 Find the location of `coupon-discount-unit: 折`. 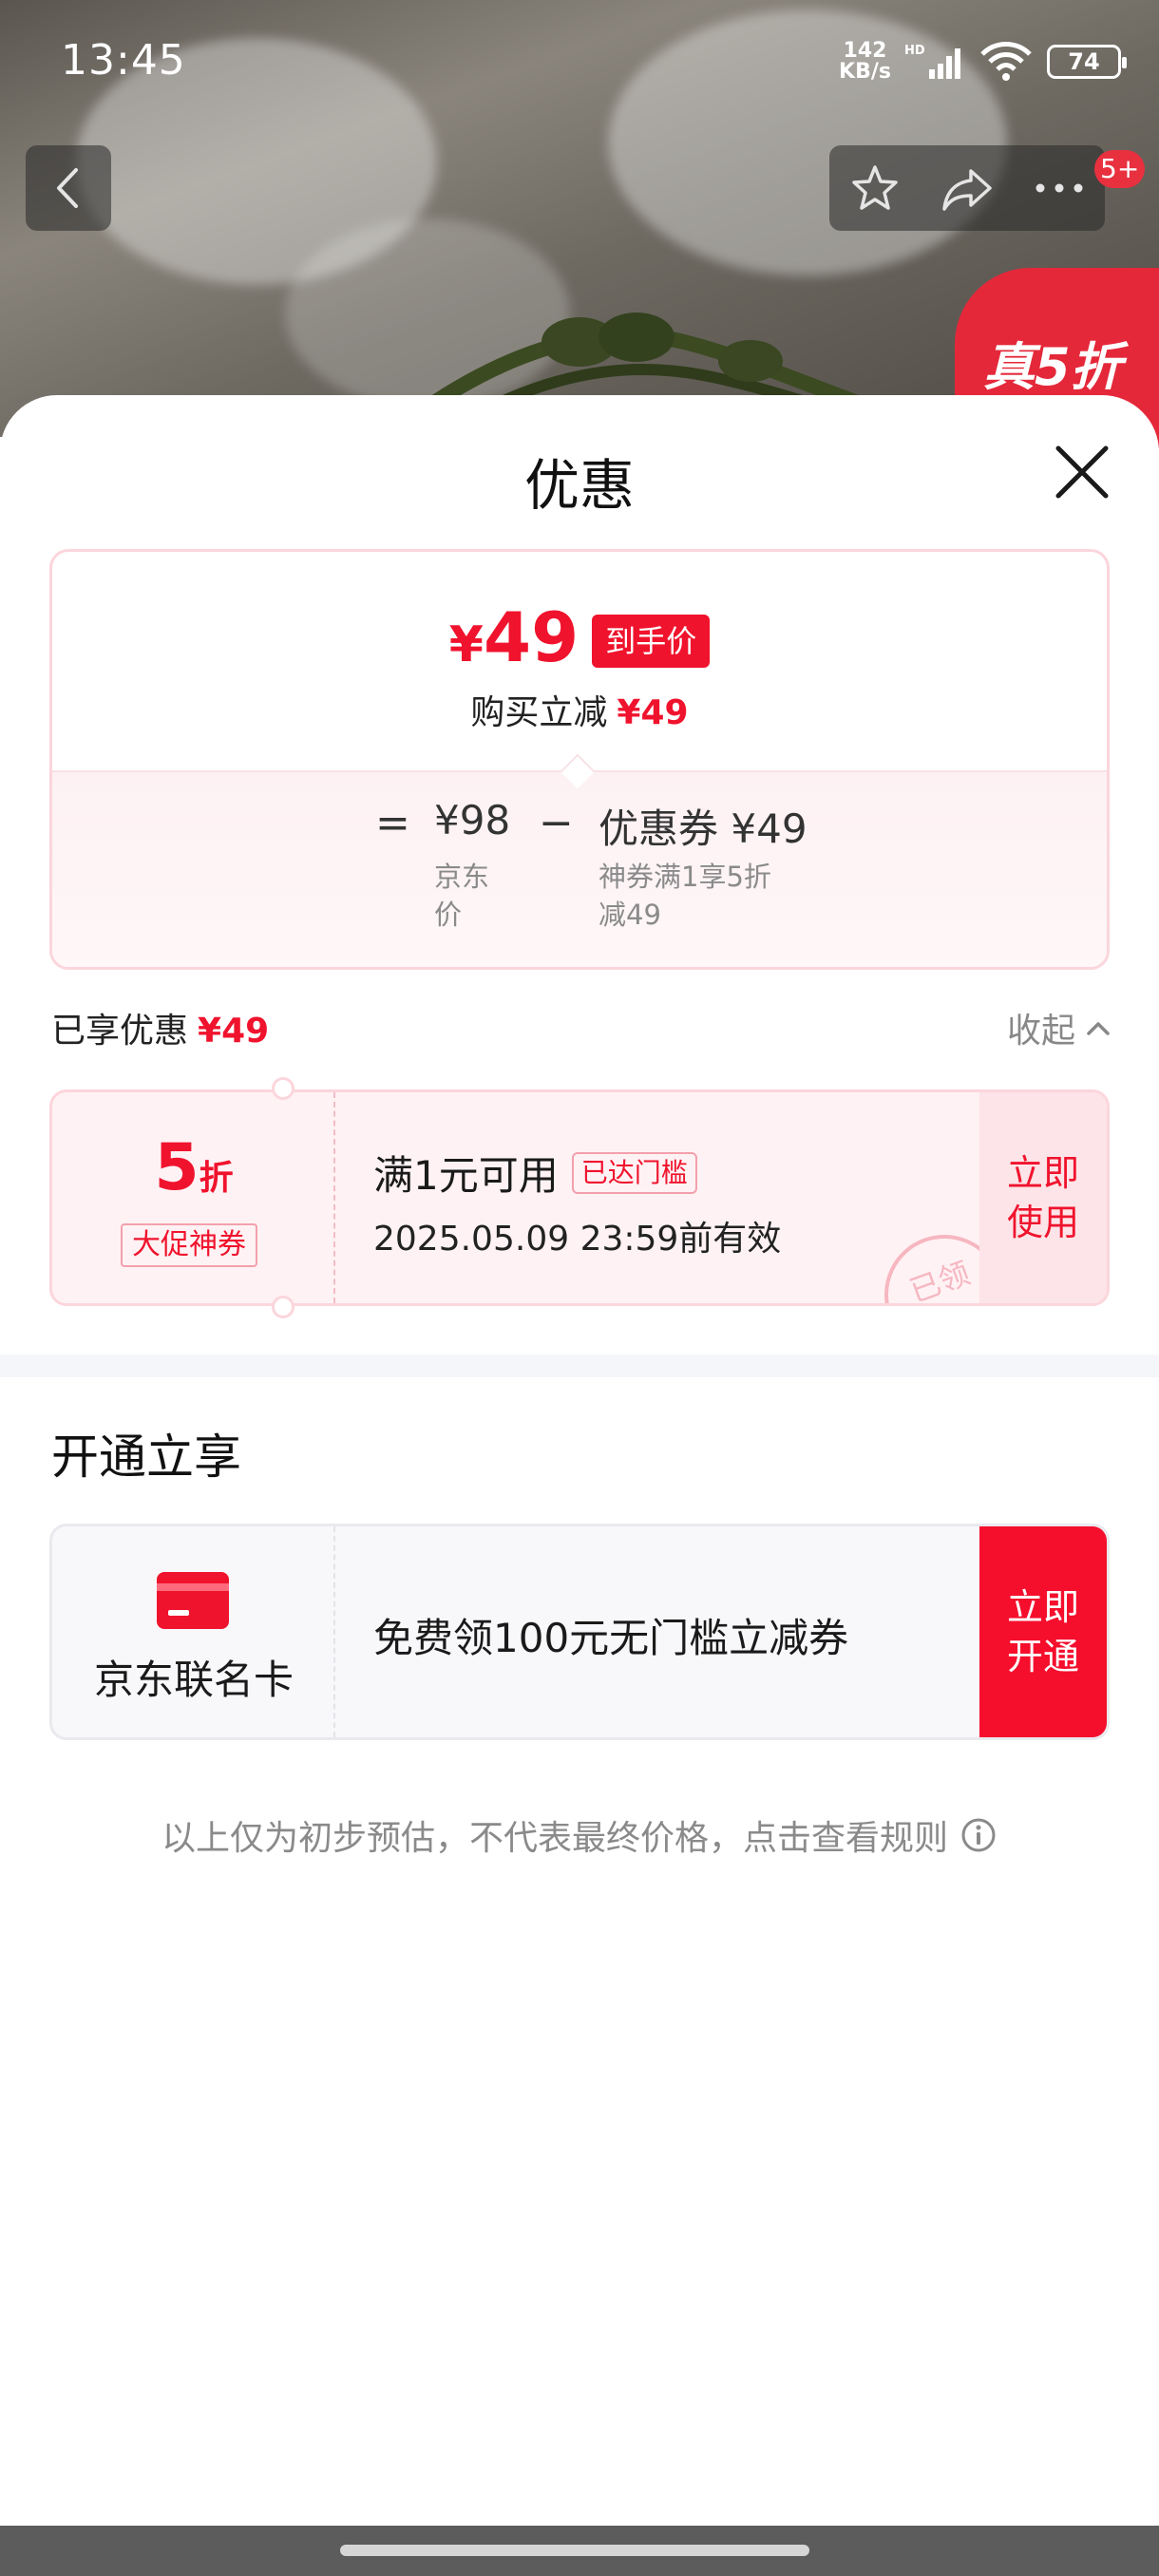

coupon-discount-unit: 折 is located at coordinates (216, 1178).